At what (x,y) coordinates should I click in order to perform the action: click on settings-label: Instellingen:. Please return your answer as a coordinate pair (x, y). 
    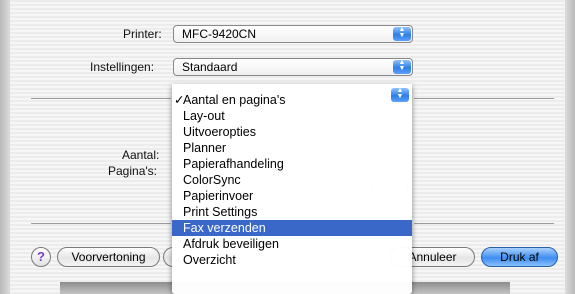
    Looking at the image, I should click on (122, 67).